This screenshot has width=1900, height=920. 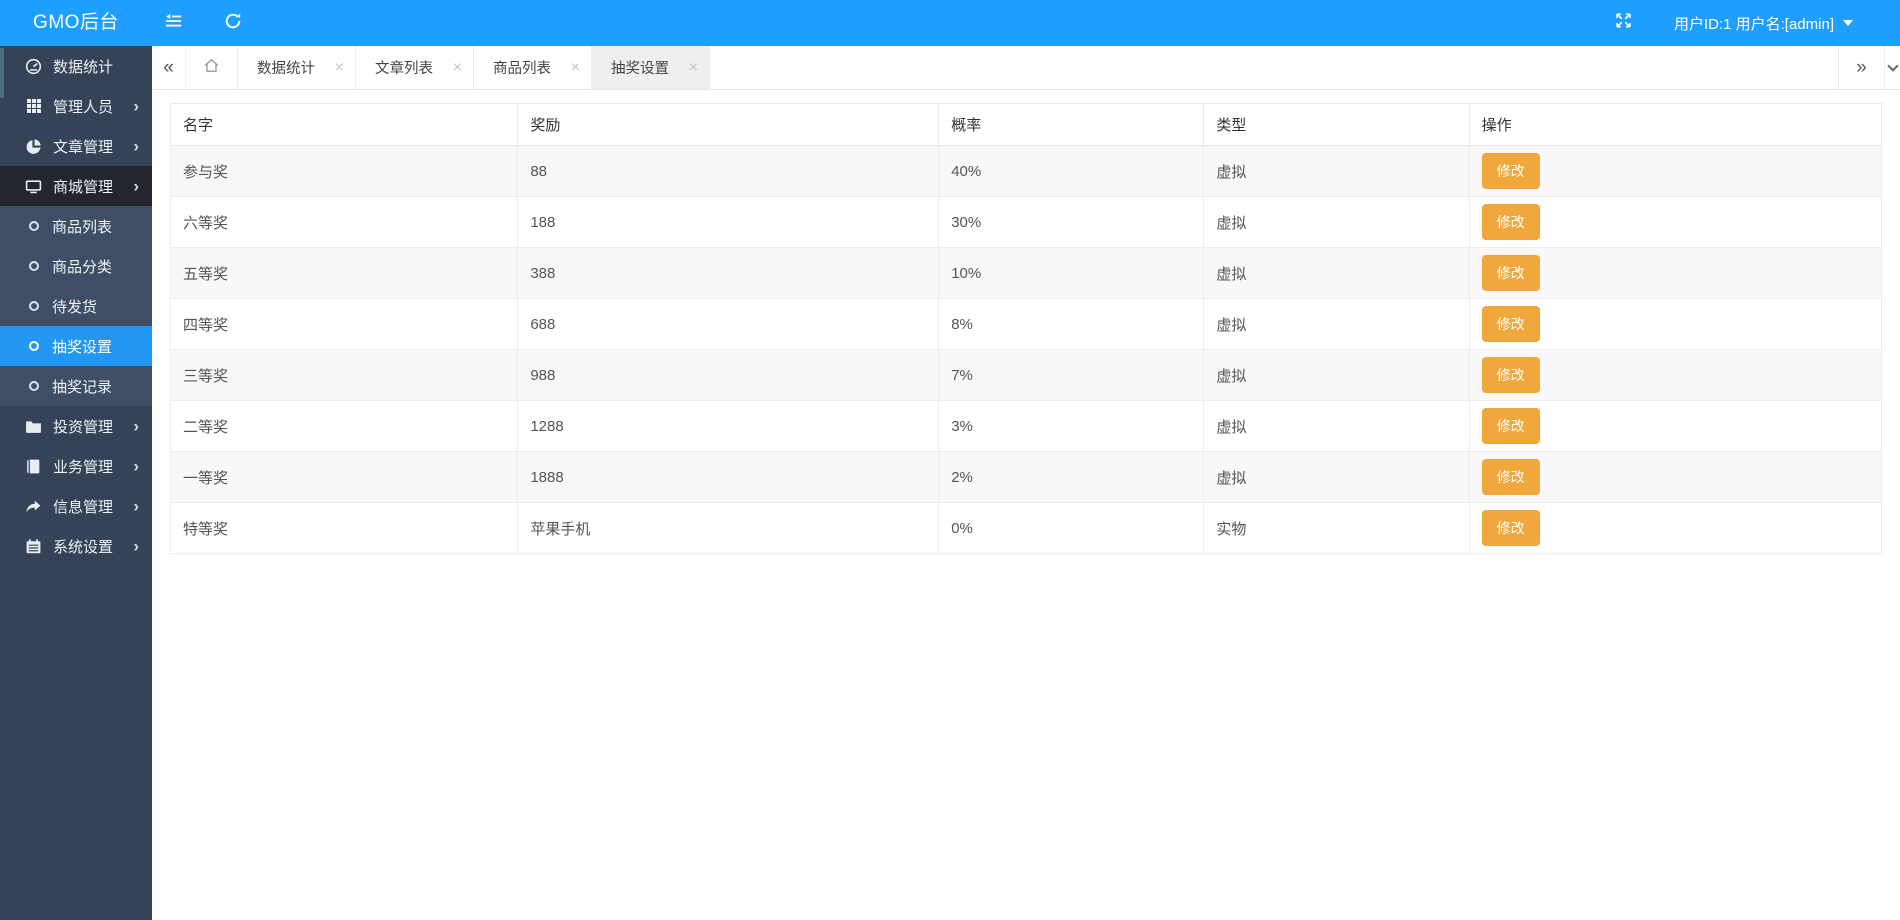 I want to click on scroll-tabs-left-button: «, so click(x=169, y=67).